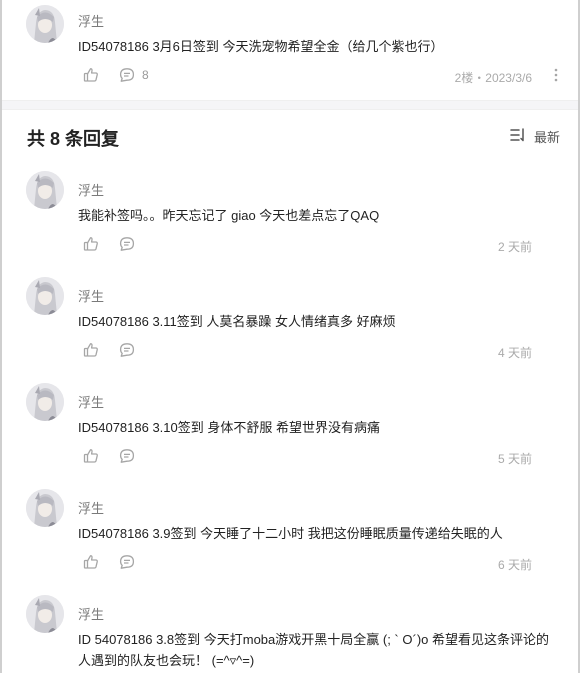  What do you see at coordinates (514, 565) in the screenshot?
I see `reply-time: 6 天前` at bounding box center [514, 565].